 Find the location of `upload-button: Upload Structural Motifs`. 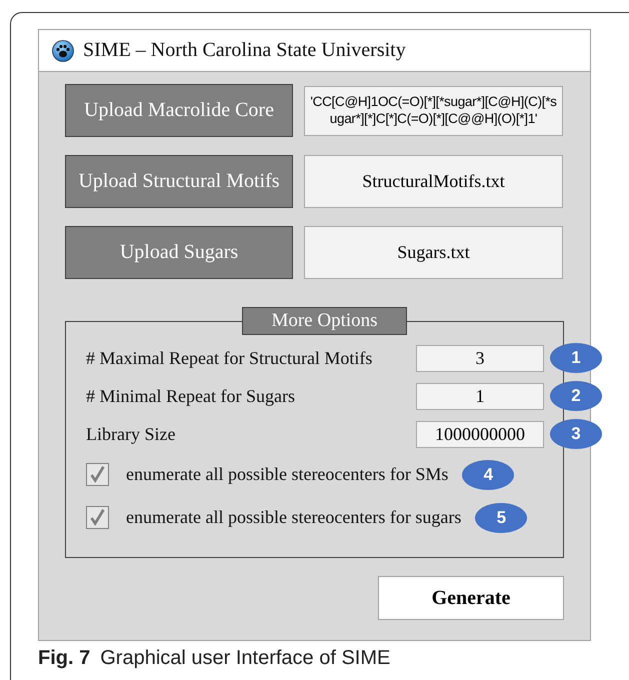

upload-button: Upload Structural Motifs is located at coordinates (179, 181).